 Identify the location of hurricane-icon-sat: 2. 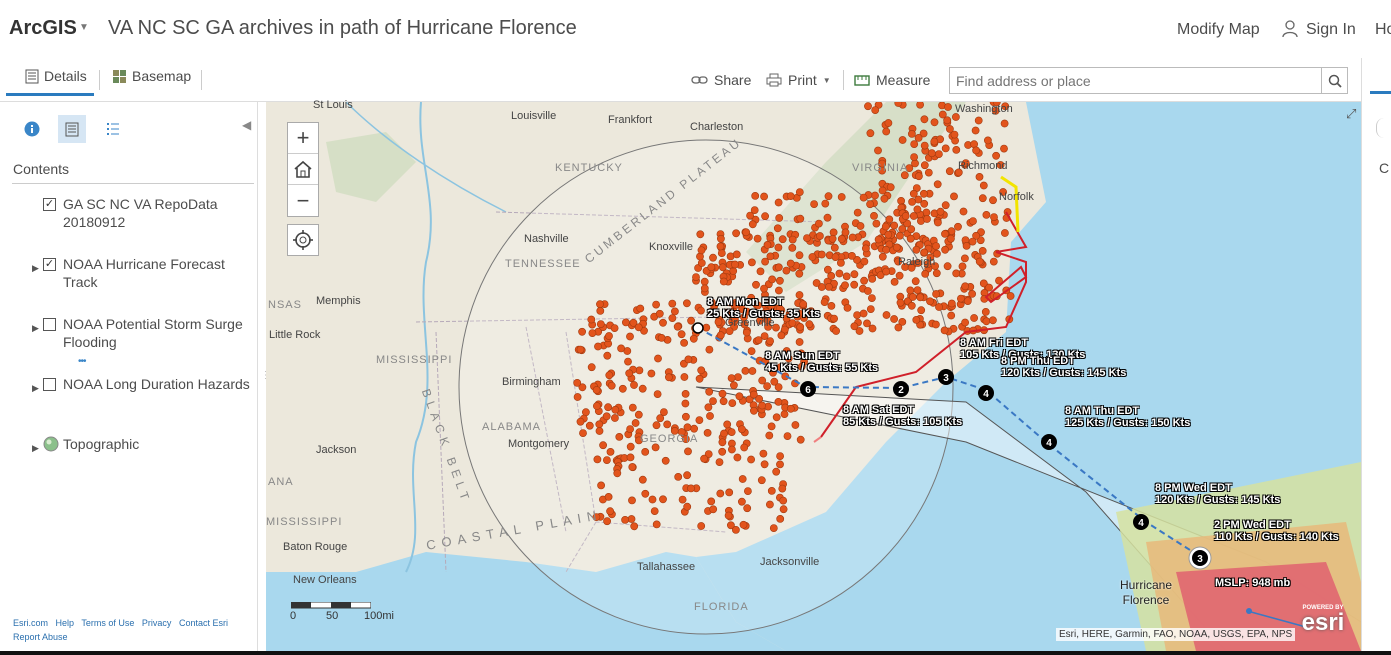
(901, 389).